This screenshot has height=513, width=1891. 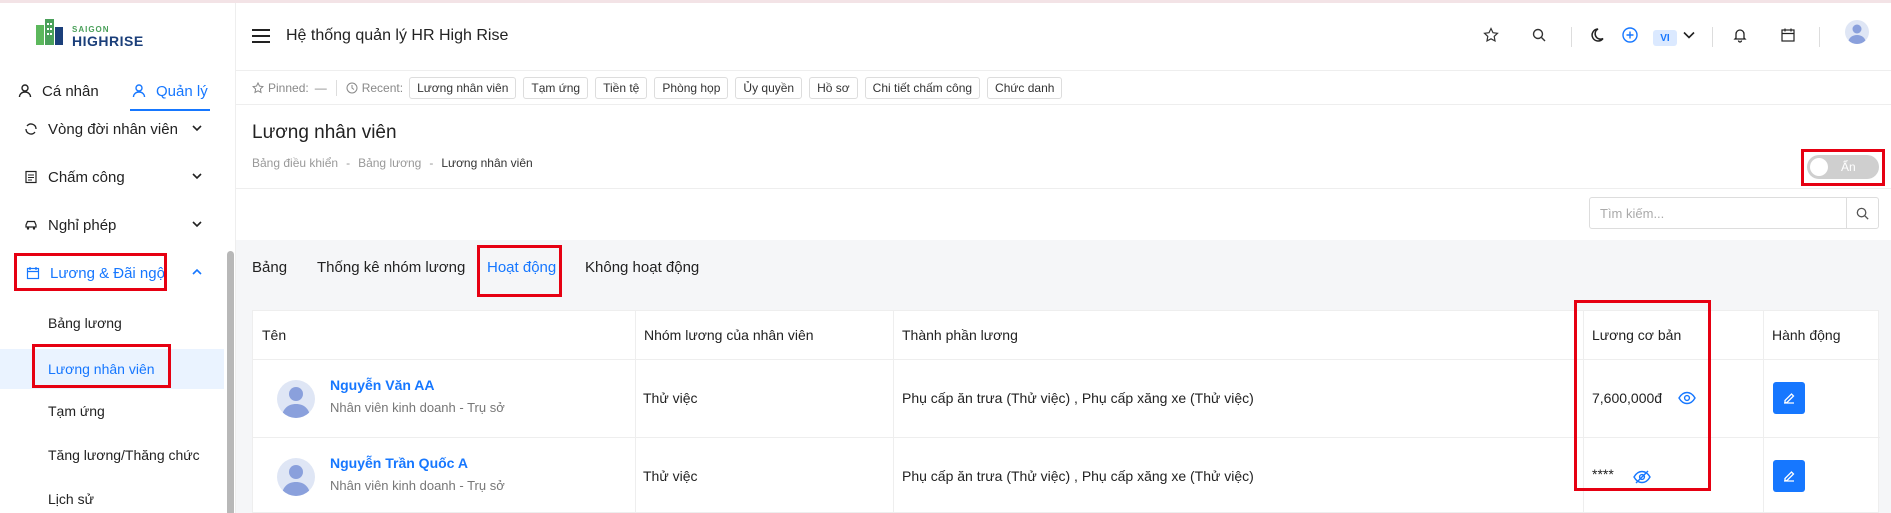 I want to click on tab-table: Bảng, so click(x=269, y=267).